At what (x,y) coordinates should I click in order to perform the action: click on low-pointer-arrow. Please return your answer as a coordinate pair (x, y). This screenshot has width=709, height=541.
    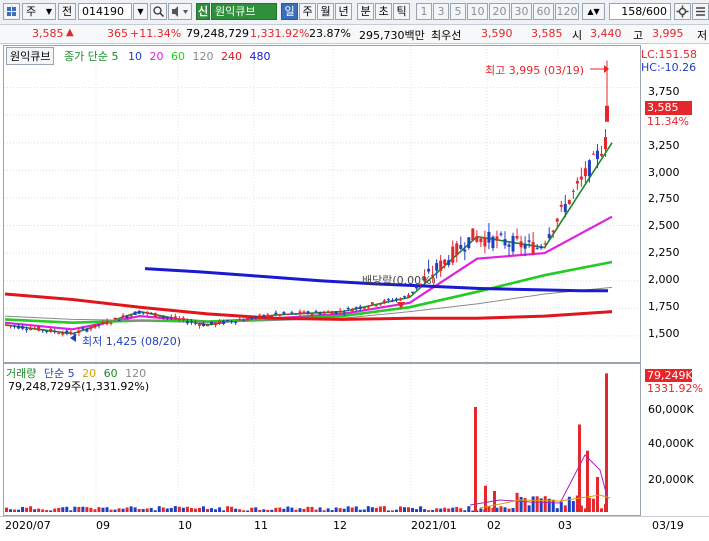
    Looking at the image, I should click on (73, 338).